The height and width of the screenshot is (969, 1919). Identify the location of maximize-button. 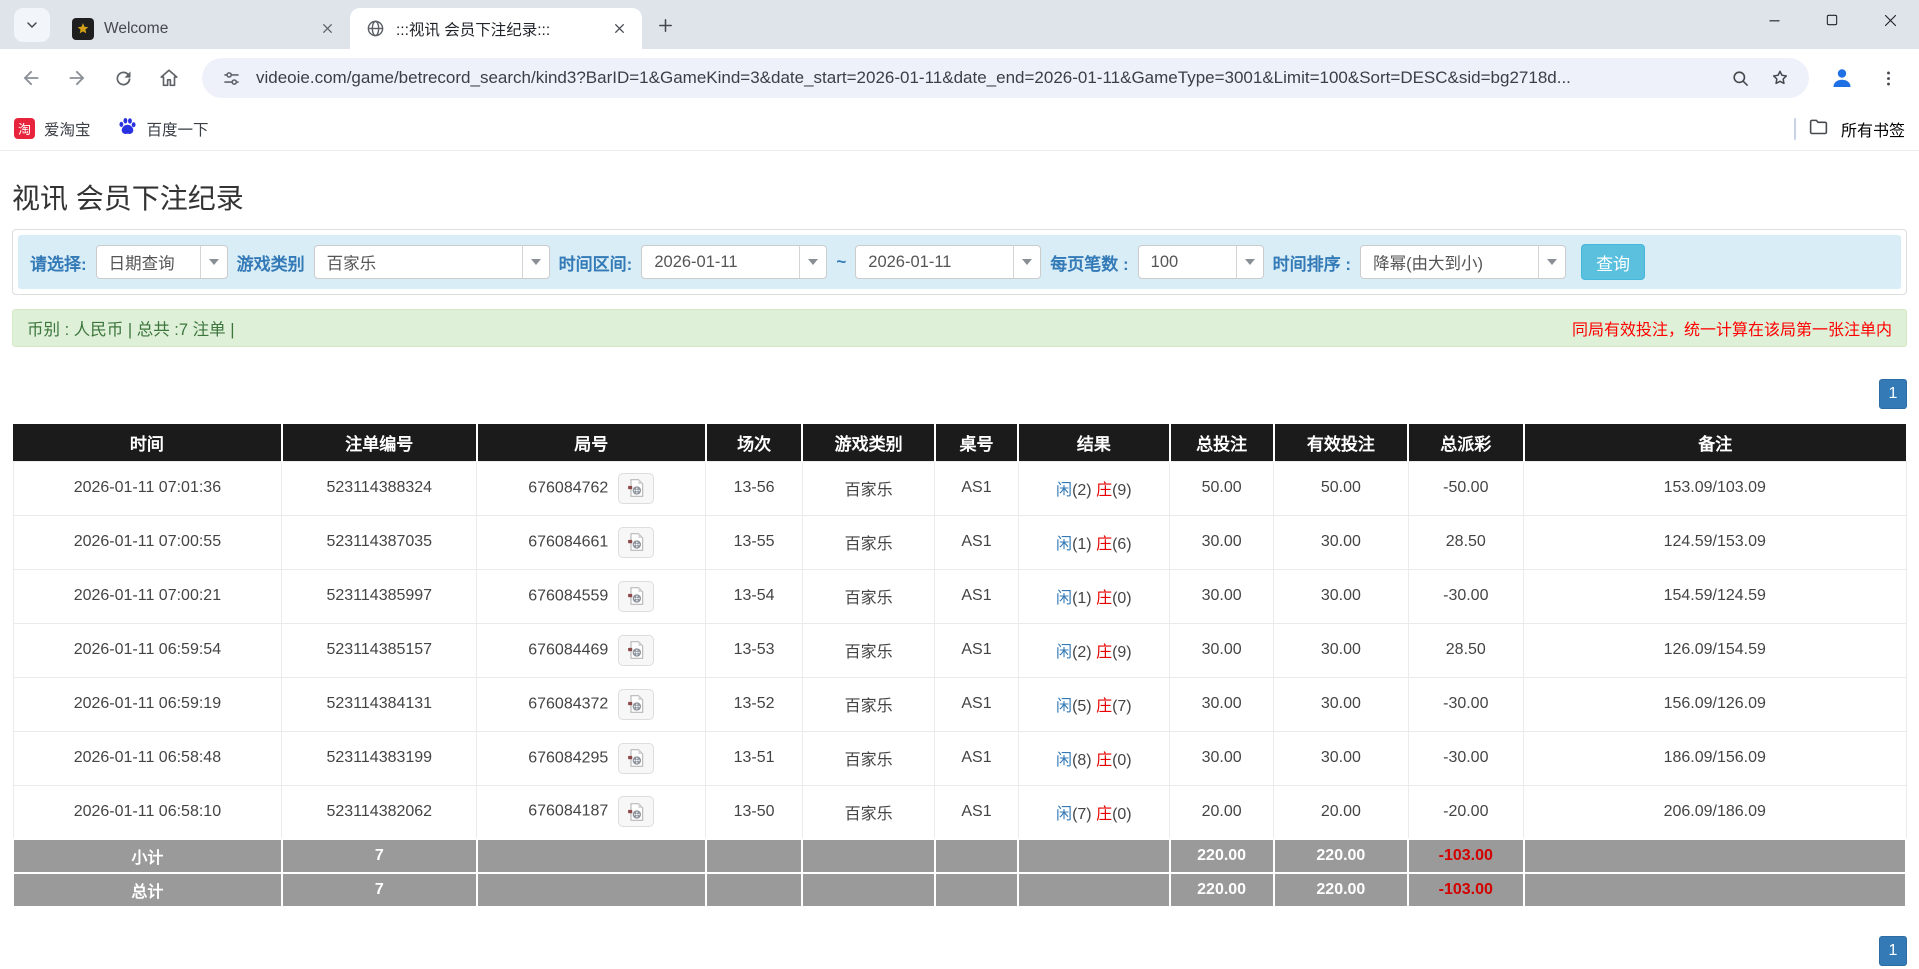
(1832, 20).